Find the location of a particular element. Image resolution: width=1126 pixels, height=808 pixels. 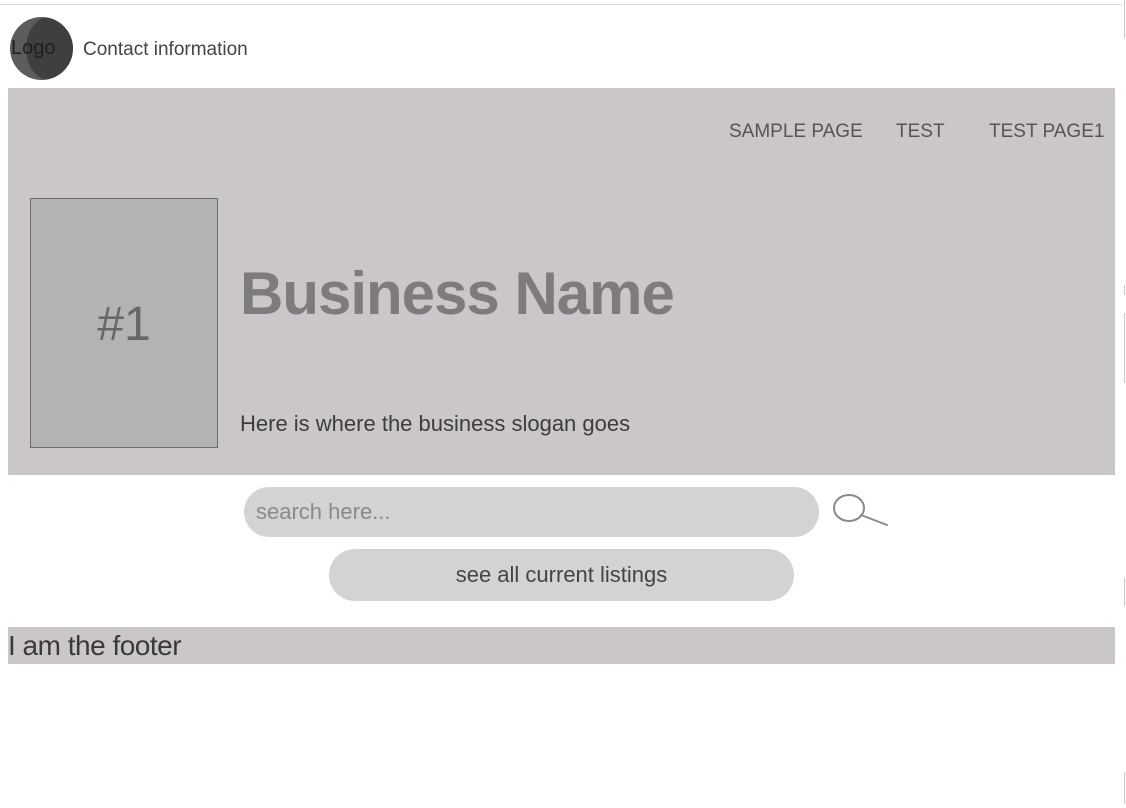

business-name-heading: Business Name is located at coordinates (457, 293).